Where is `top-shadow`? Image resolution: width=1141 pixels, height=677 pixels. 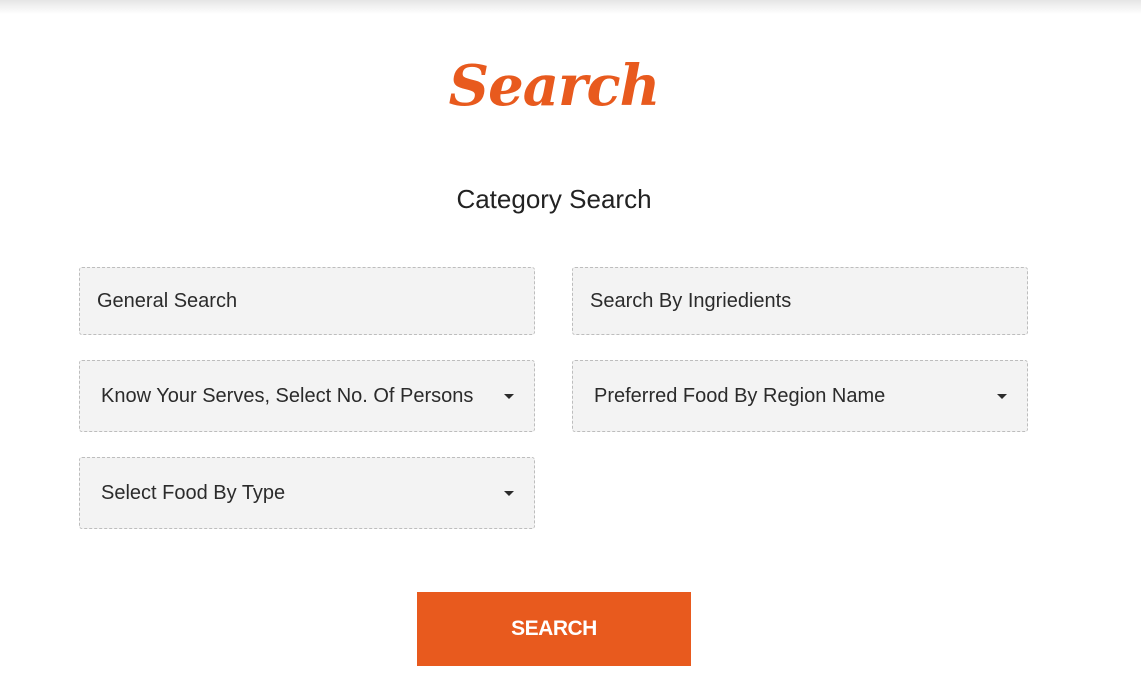 top-shadow is located at coordinates (570, 7).